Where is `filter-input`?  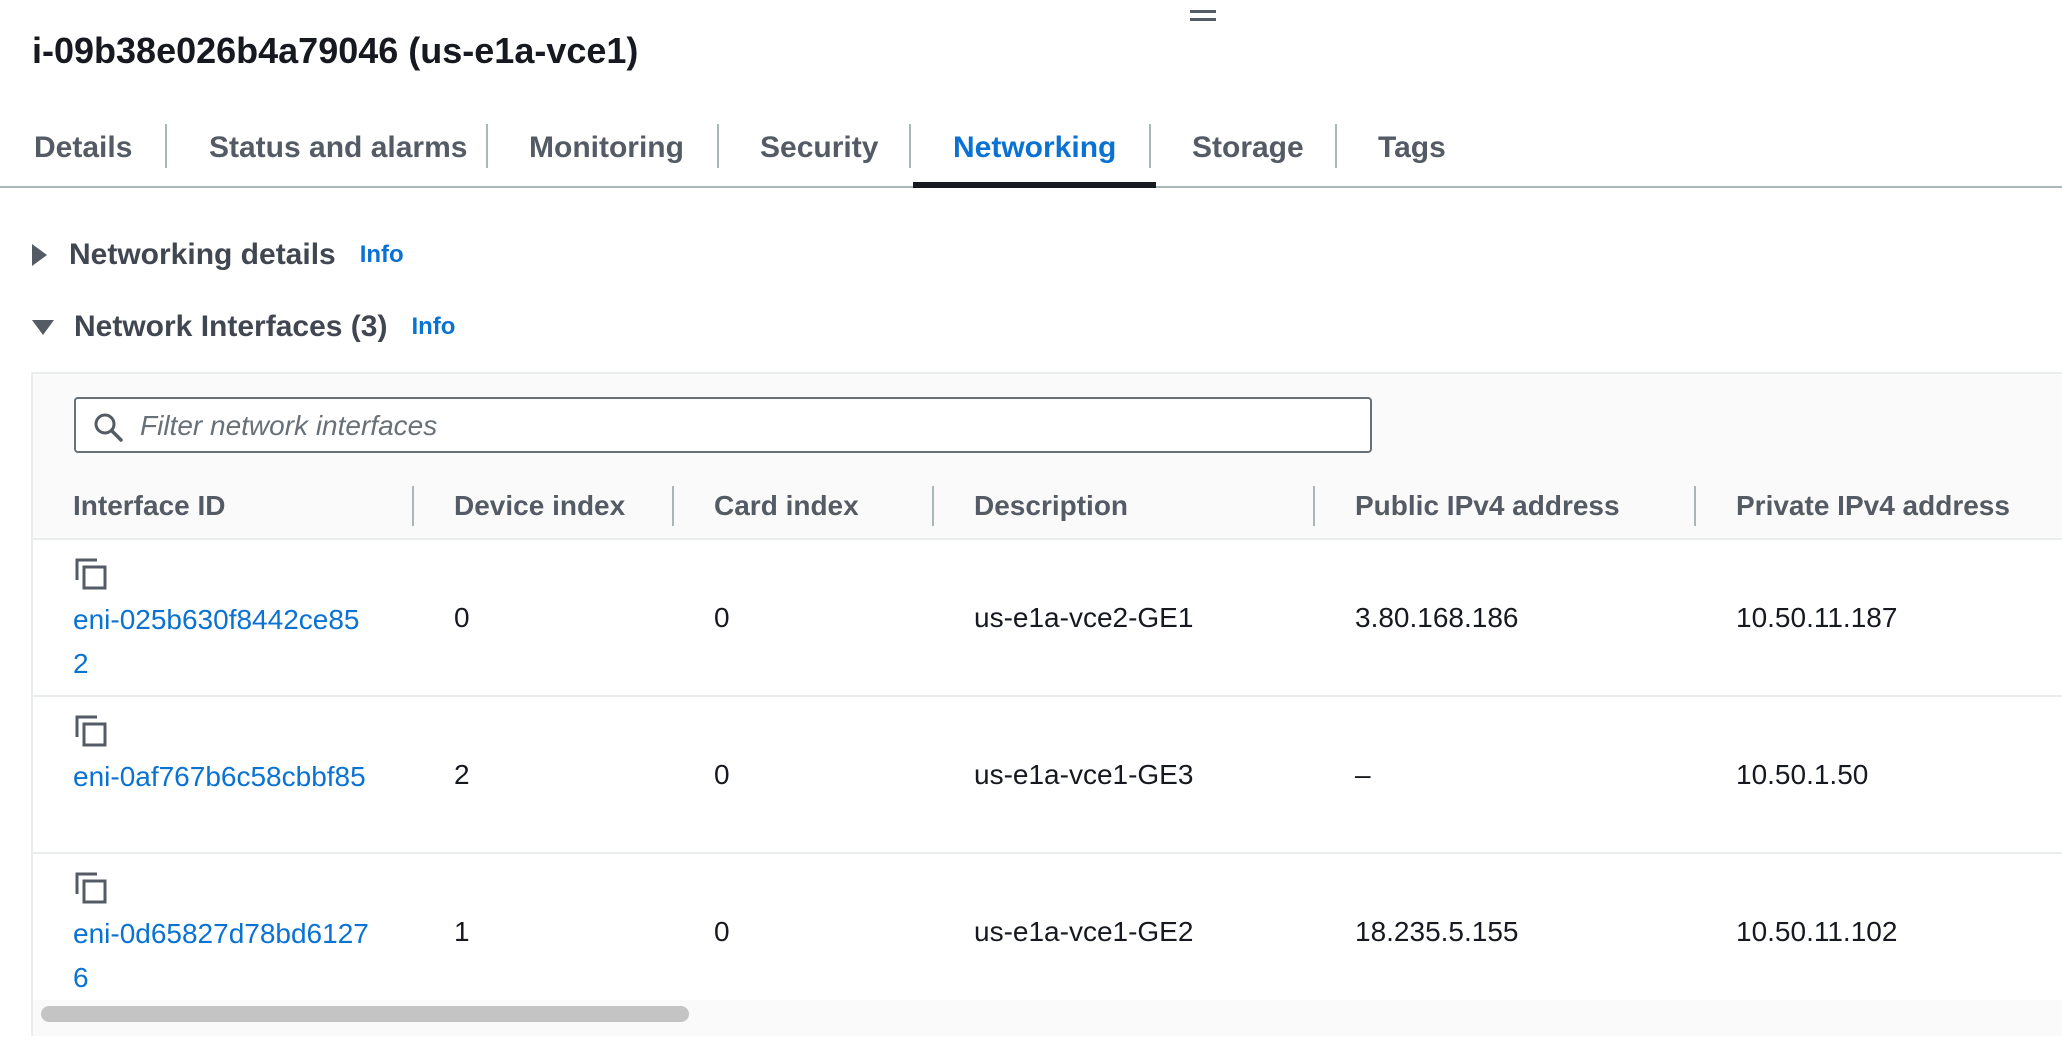
filter-input is located at coordinates (740, 426).